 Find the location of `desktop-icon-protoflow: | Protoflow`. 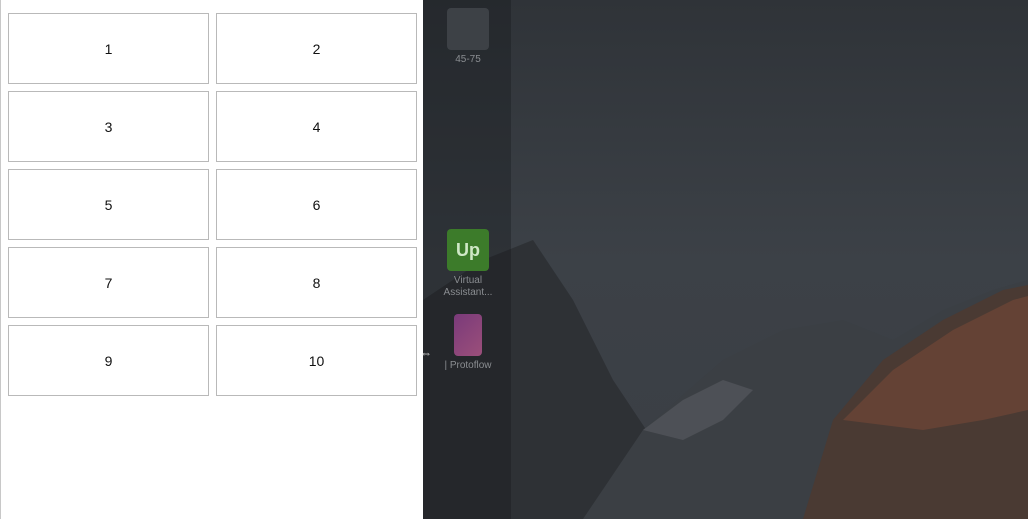

desktop-icon-protoflow: | Protoflow is located at coordinates (468, 343).